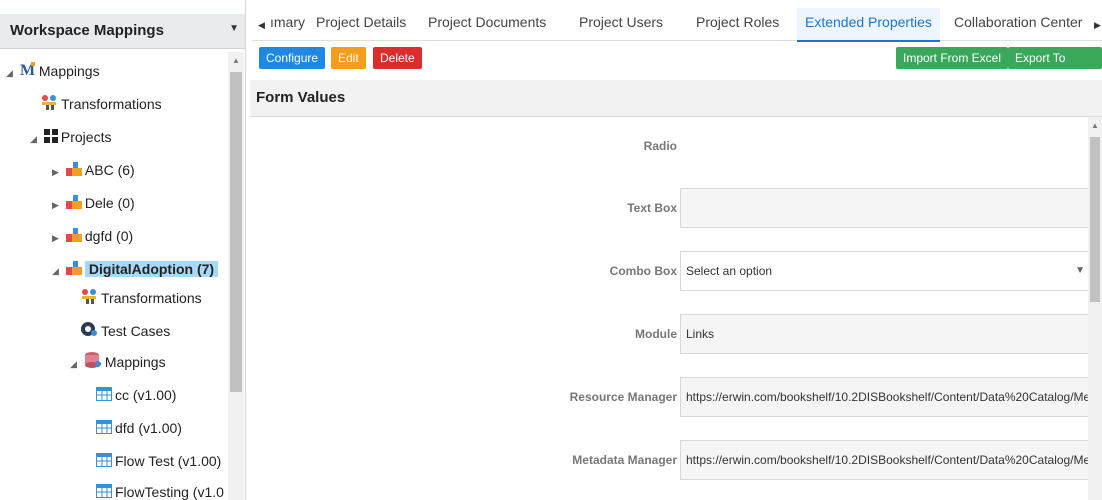 The width and height of the screenshot is (1102, 500). What do you see at coordinates (146, 395) in the screenshot?
I see `tree-node-label: cc (v1.00)` at bounding box center [146, 395].